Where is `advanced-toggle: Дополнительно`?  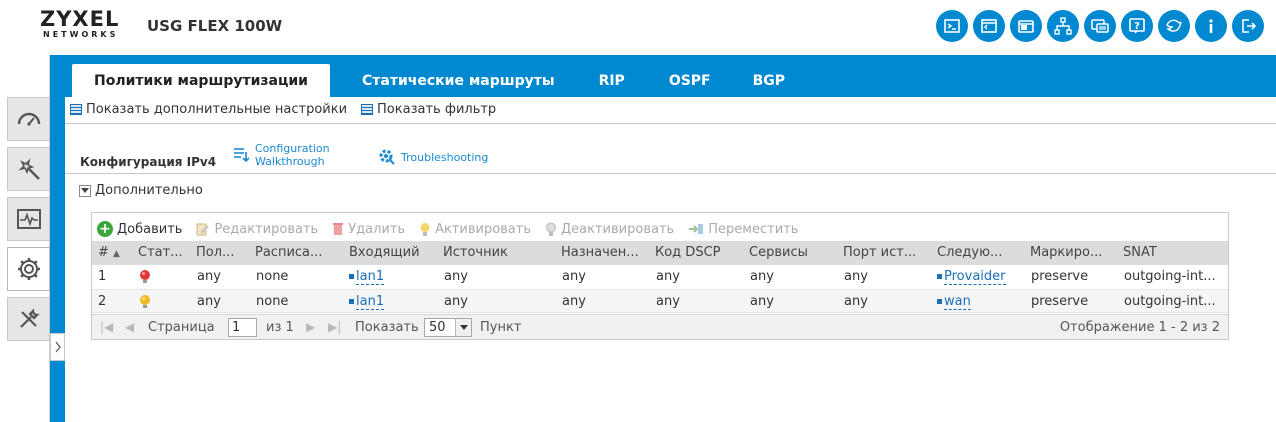
advanced-toggle: Дополнительно is located at coordinates (141, 190).